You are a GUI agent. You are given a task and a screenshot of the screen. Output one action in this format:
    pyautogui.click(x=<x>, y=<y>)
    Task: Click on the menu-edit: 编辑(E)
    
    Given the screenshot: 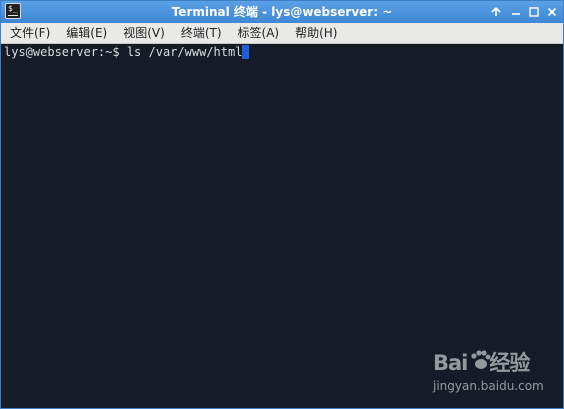 What is the action you would take?
    pyautogui.click(x=85, y=33)
    